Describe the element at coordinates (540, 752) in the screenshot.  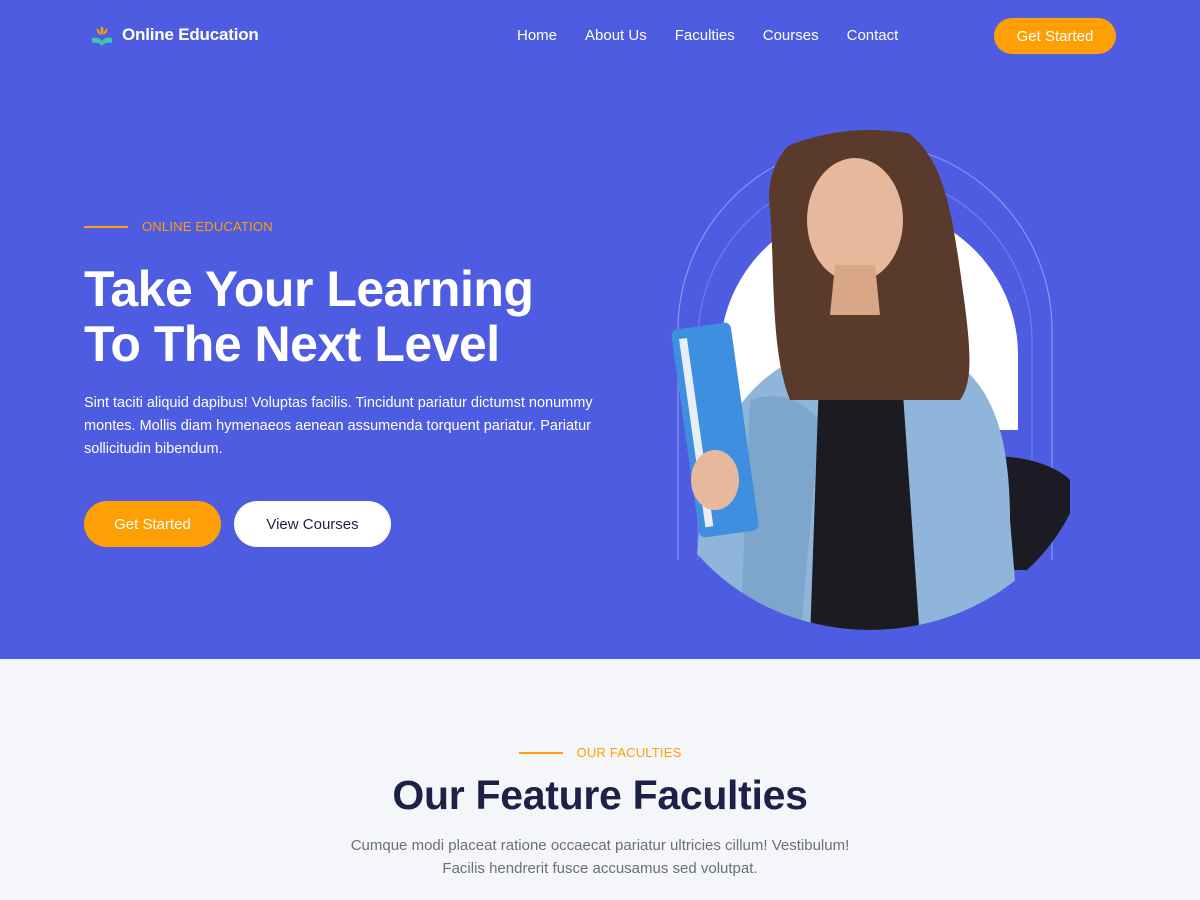
I see `faculties-eyebrow-divider` at that location.